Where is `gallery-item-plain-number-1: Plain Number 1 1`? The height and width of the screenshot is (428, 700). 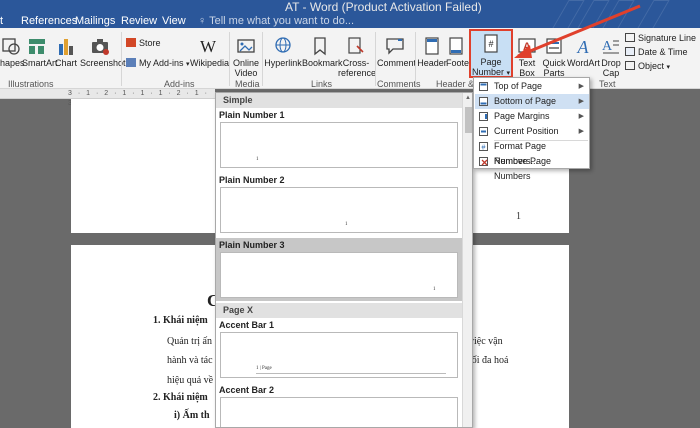
gallery-item-plain-number-1: Plain Number 1 1 is located at coordinates (339, 139).